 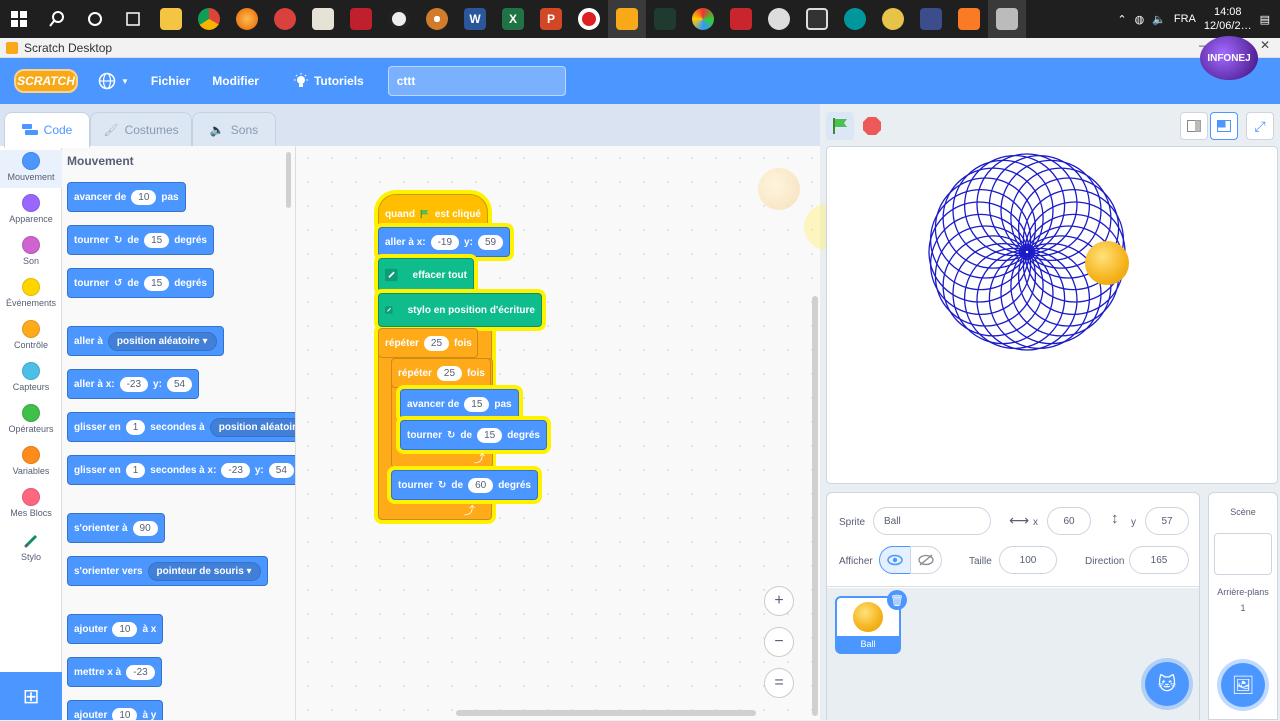 What do you see at coordinates (31, 335) in the screenshot?
I see `category-control: Contrôle` at bounding box center [31, 335].